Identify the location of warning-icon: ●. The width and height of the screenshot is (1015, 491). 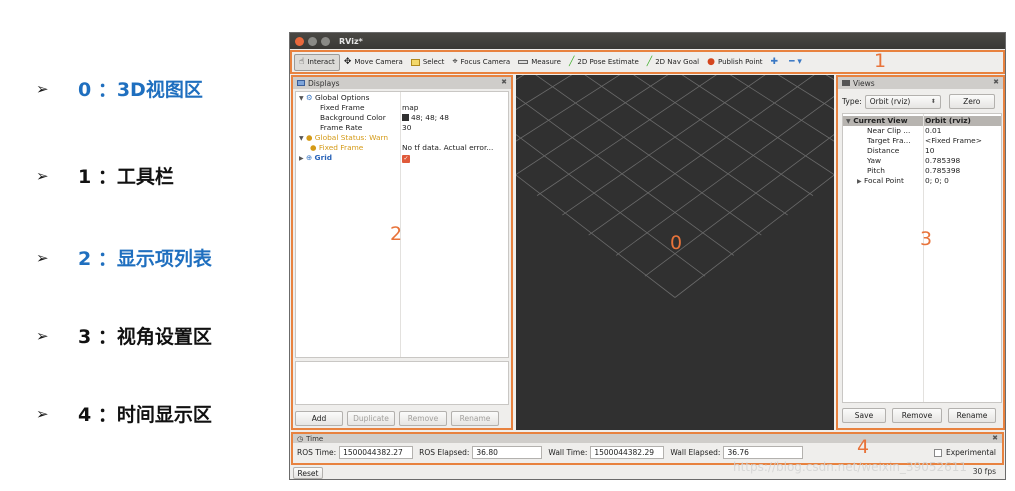
(309, 137).